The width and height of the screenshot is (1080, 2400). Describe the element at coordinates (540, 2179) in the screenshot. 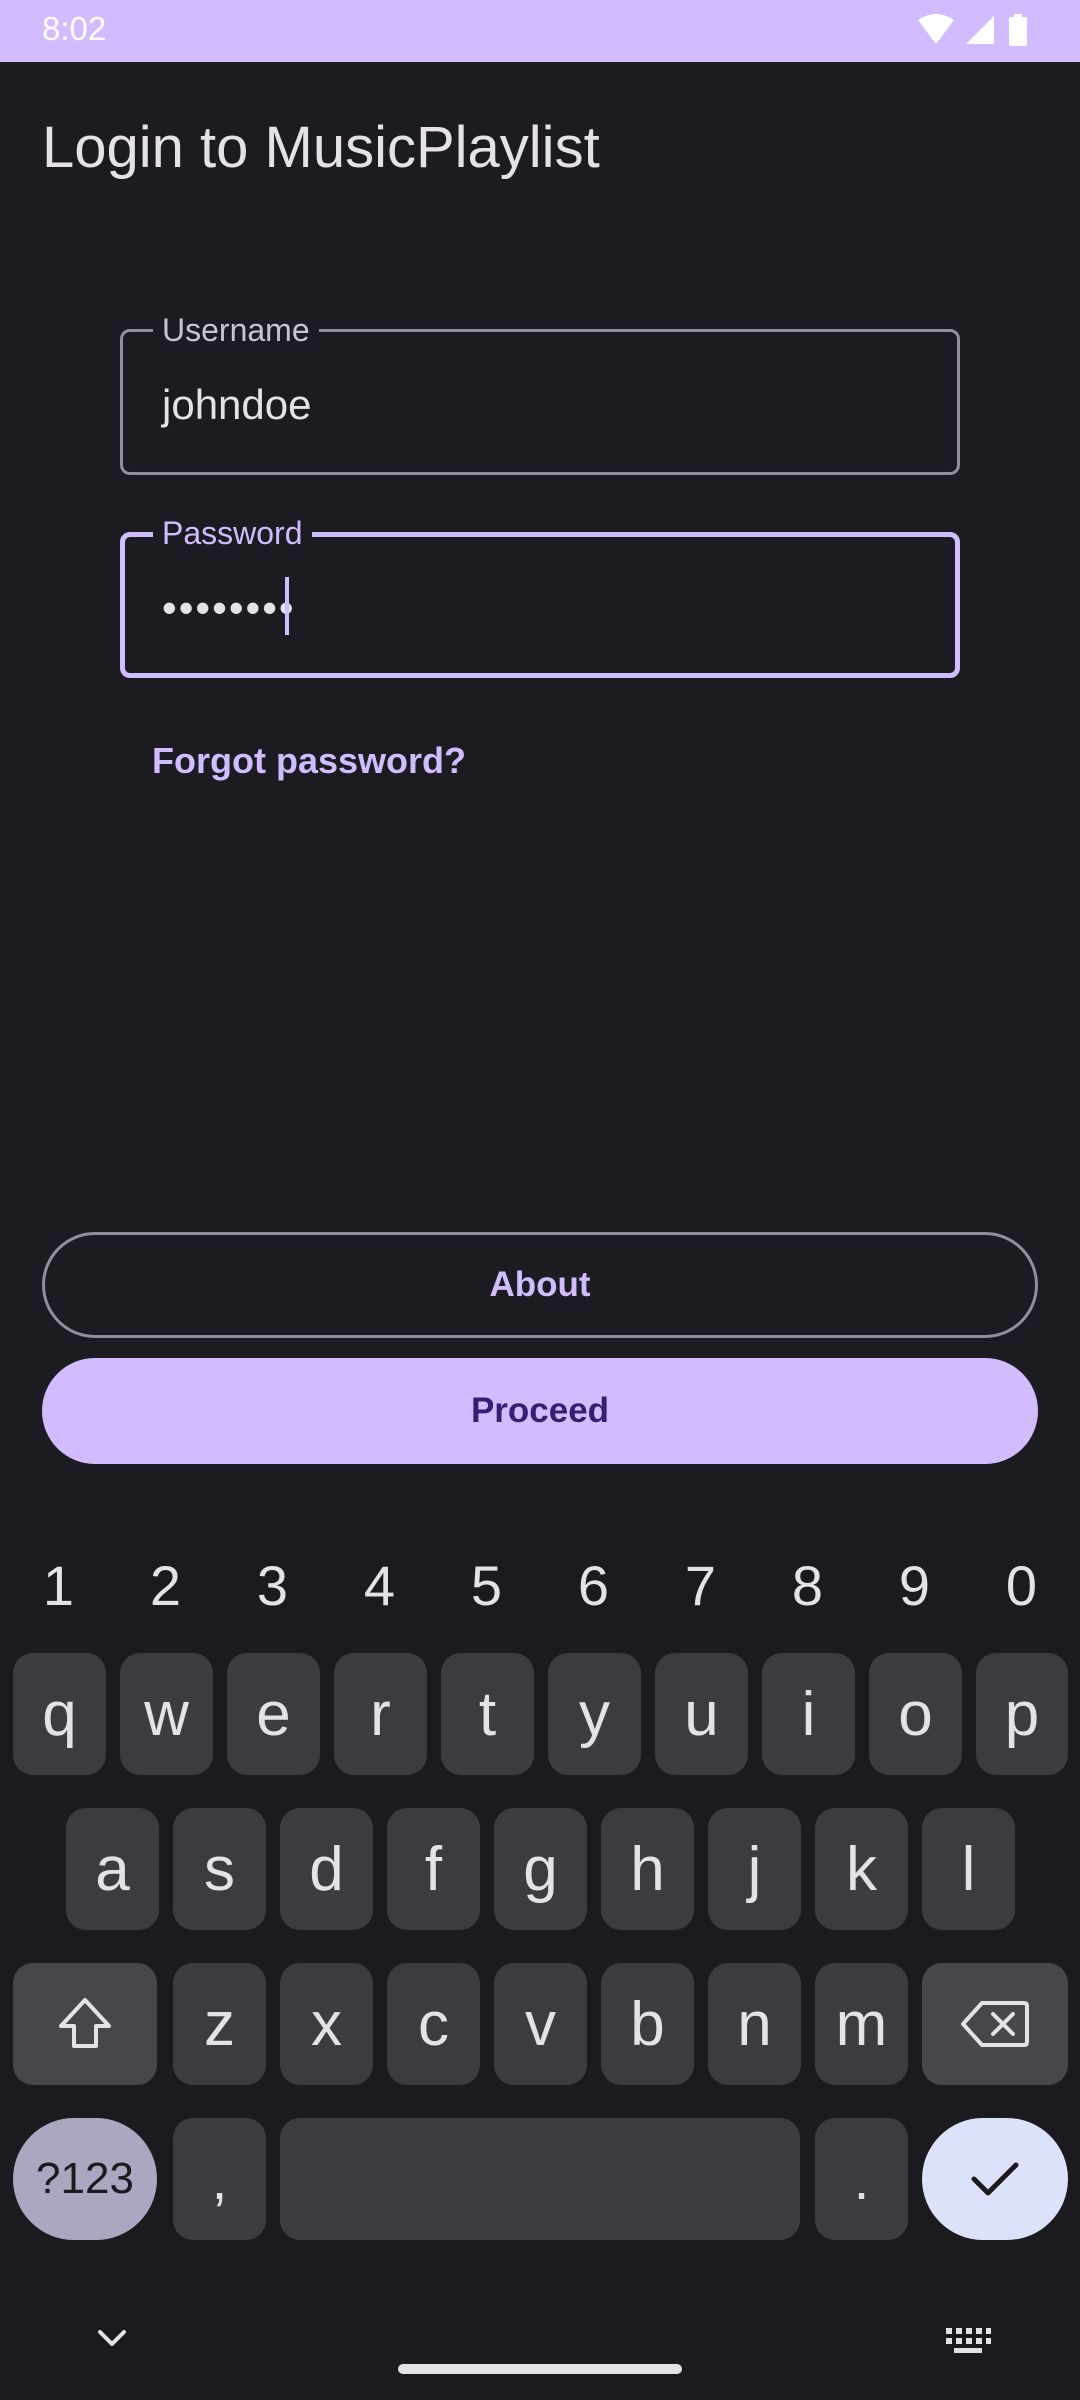

I see `space-key` at that location.